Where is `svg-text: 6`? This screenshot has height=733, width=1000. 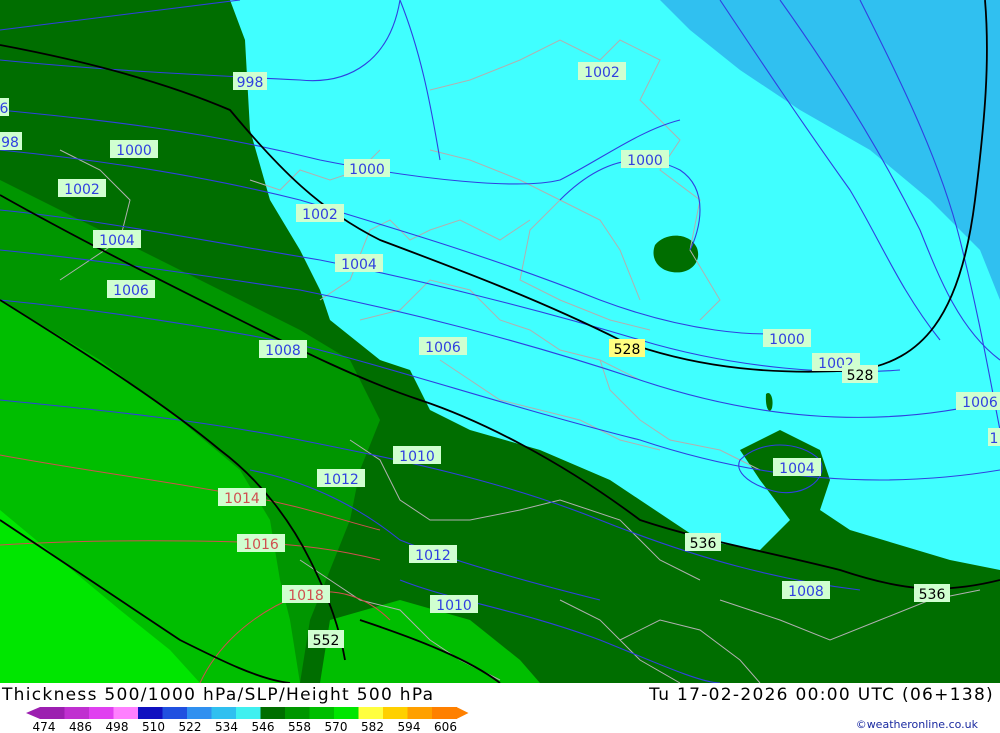 svg-text: 6 is located at coordinates (4, 109).